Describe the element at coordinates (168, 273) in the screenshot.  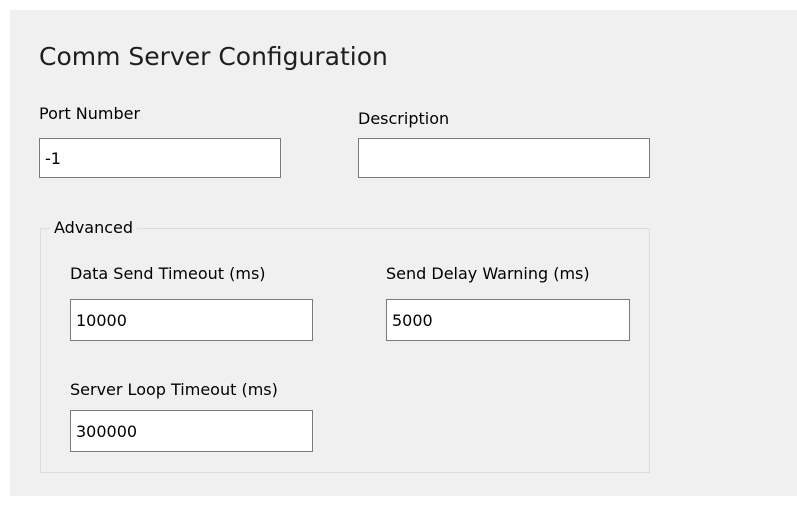
I see `data-send-timeout-label: Data Send Timeout (ms)` at that location.